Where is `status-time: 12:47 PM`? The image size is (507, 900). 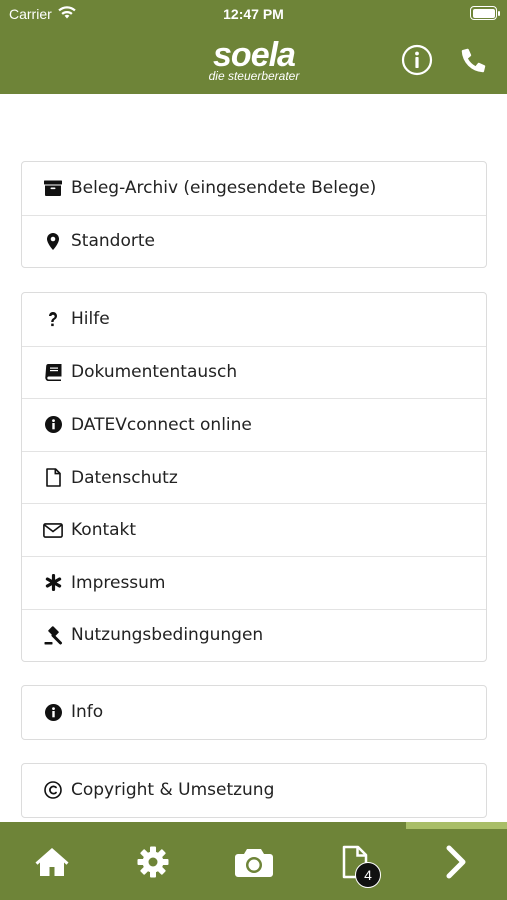
status-time: 12:47 PM is located at coordinates (253, 14).